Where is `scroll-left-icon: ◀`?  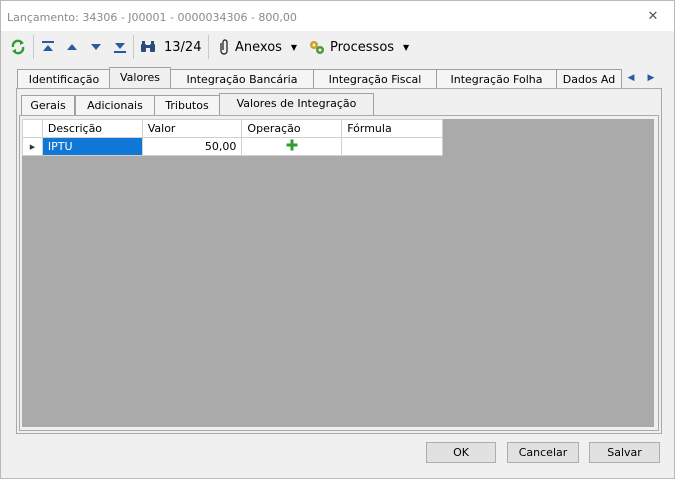 scroll-left-icon: ◀ is located at coordinates (631, 78).